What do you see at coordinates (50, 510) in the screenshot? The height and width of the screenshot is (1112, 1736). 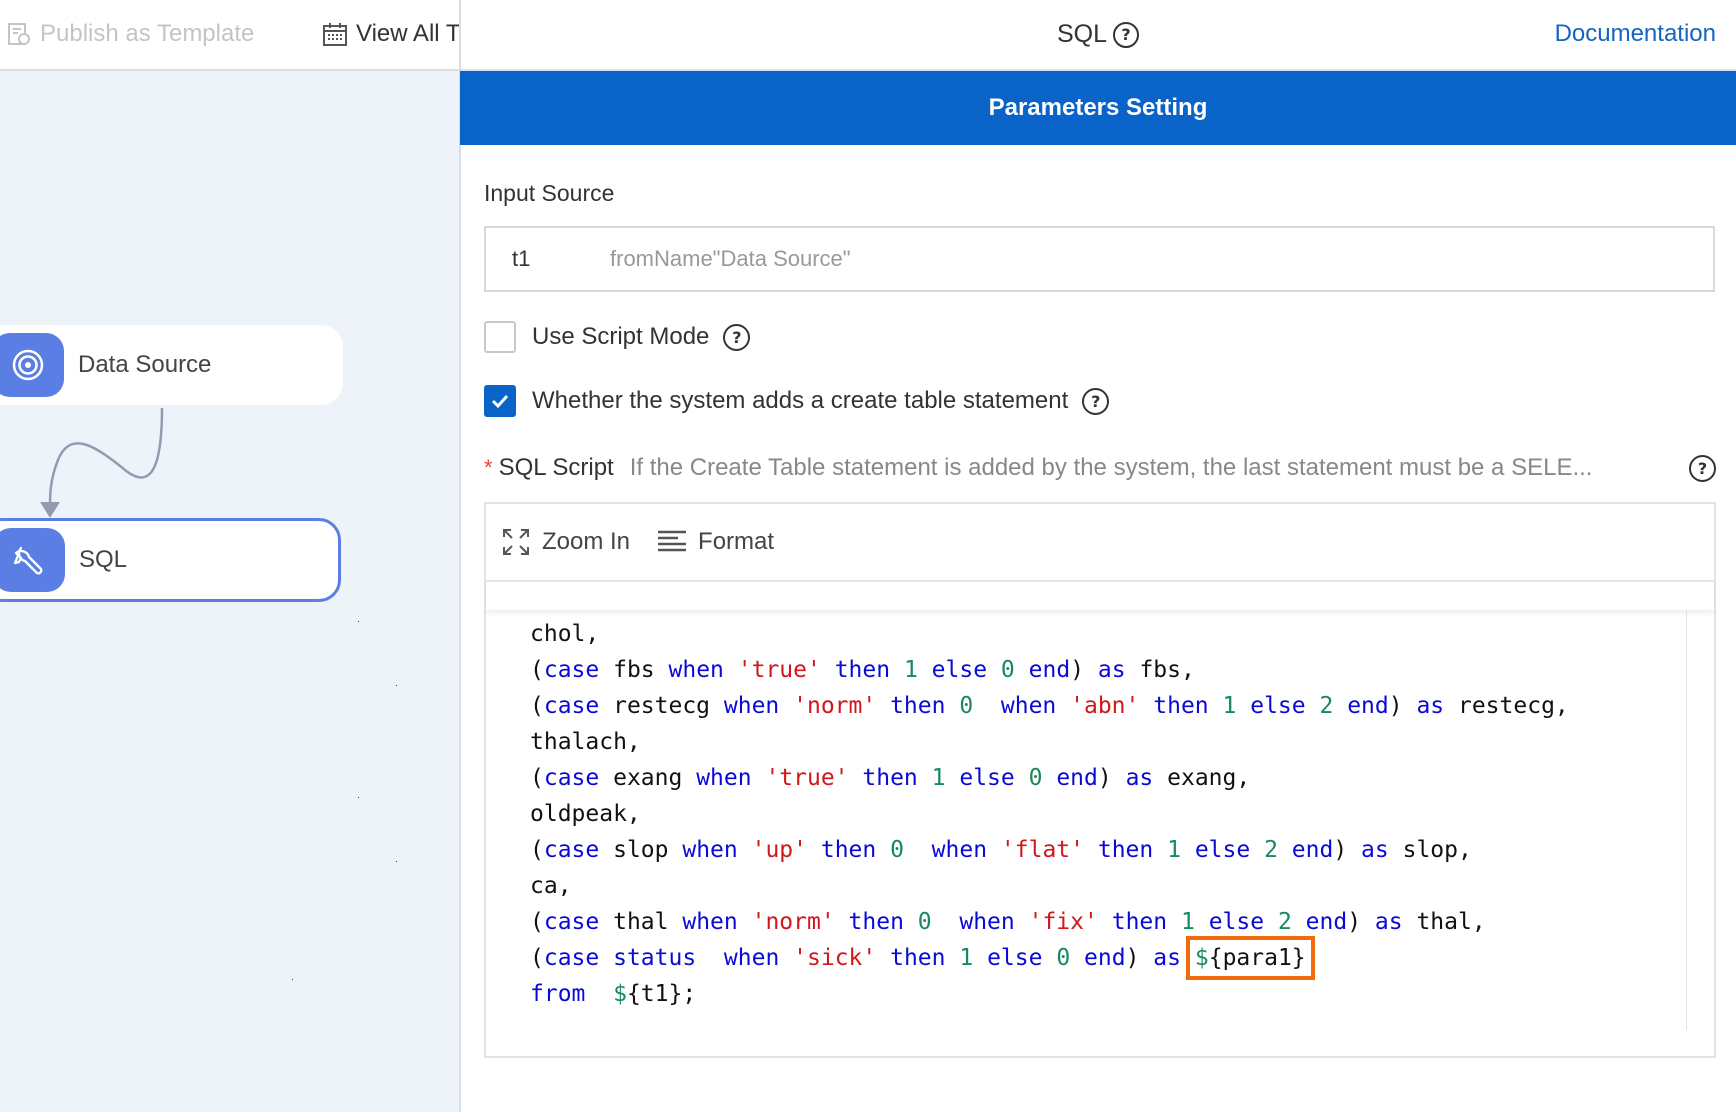 I see `arrow-head-icon` at bounding box center [50, 510].